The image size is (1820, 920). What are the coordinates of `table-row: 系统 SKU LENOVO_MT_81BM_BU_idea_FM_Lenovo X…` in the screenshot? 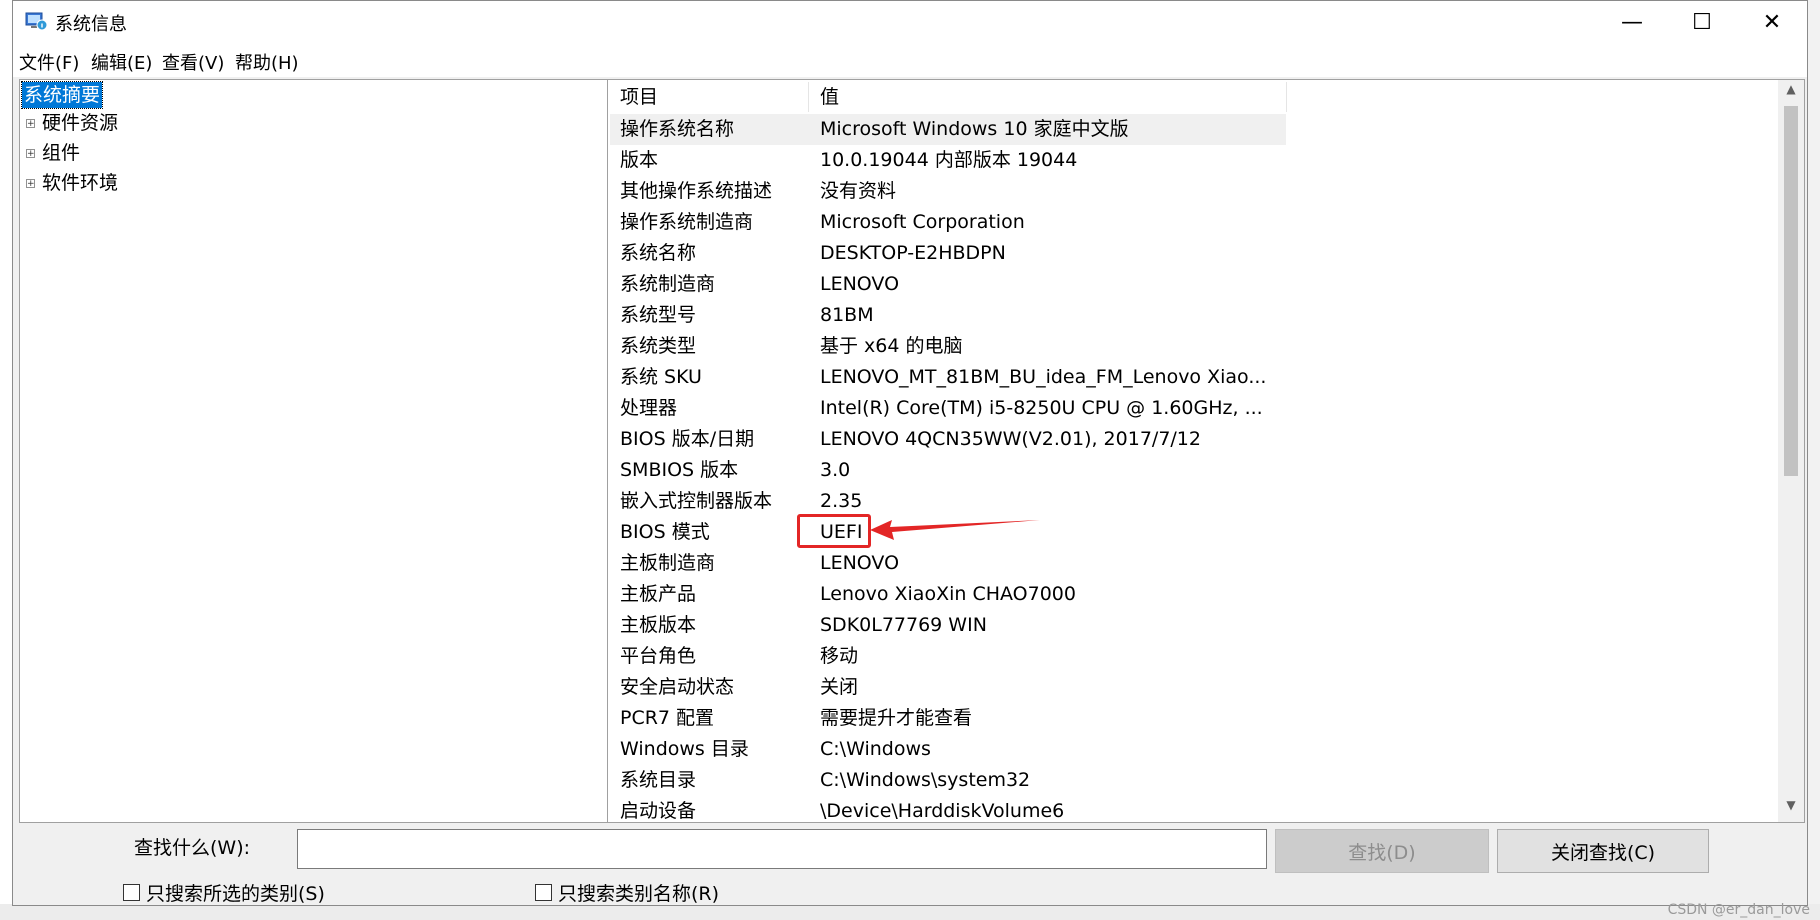 It's located at (948, 377).